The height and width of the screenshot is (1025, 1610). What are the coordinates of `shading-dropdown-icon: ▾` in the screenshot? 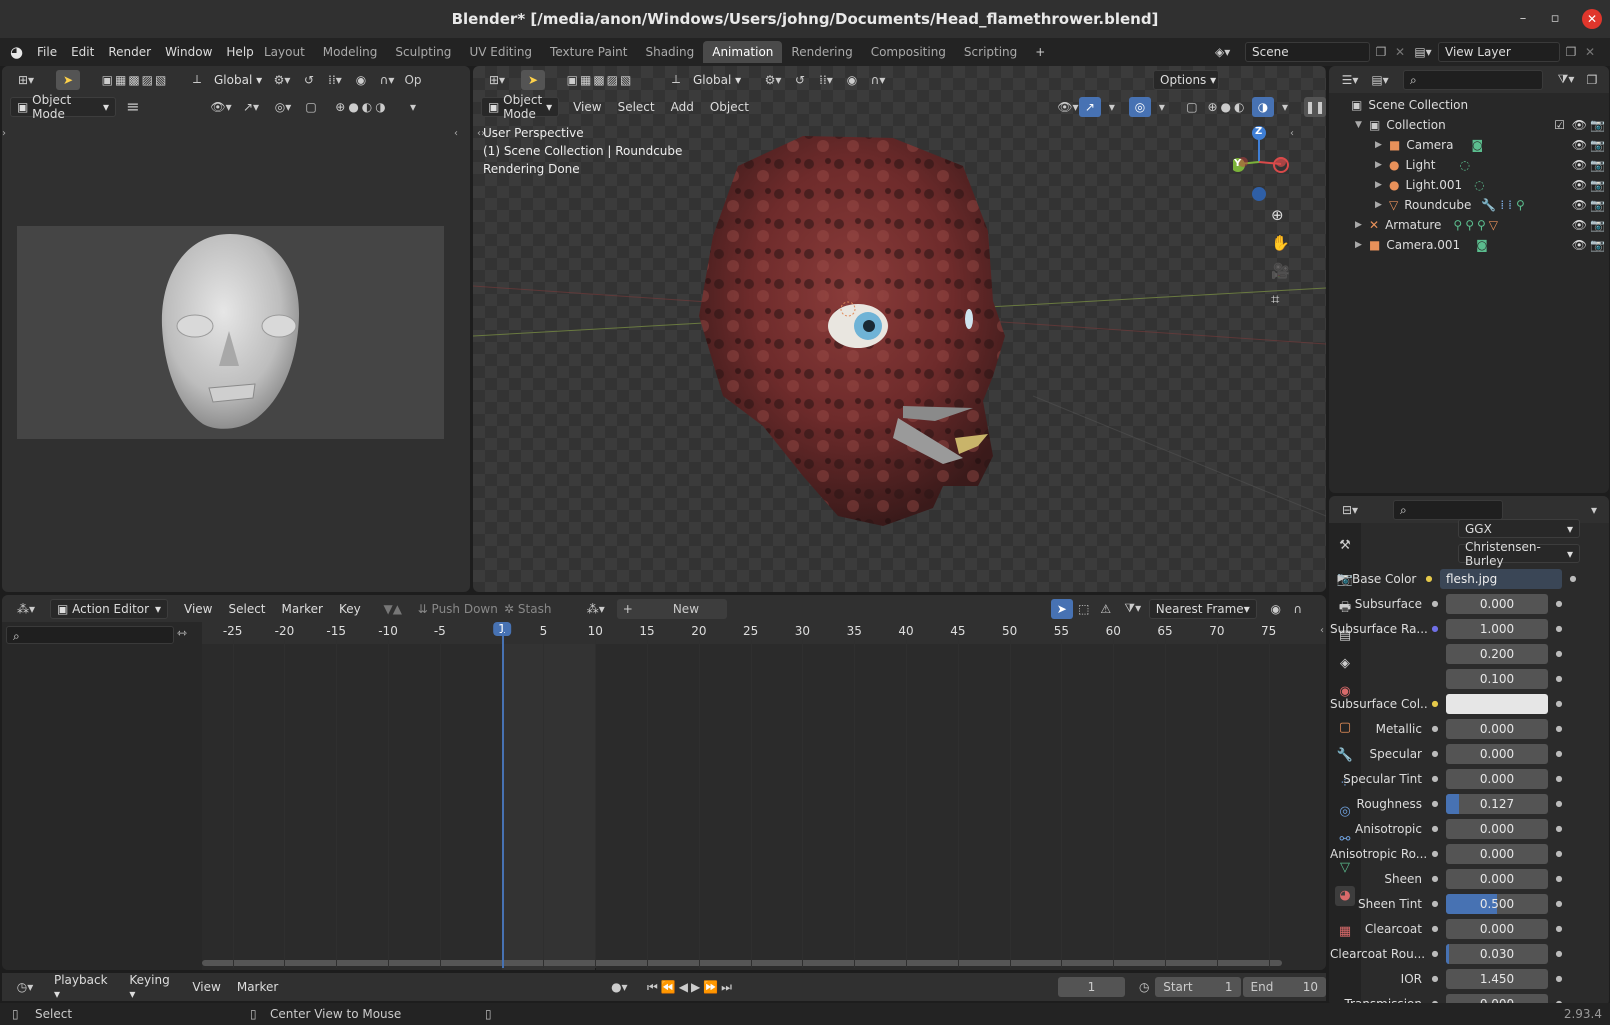 It's located at (413, 107).